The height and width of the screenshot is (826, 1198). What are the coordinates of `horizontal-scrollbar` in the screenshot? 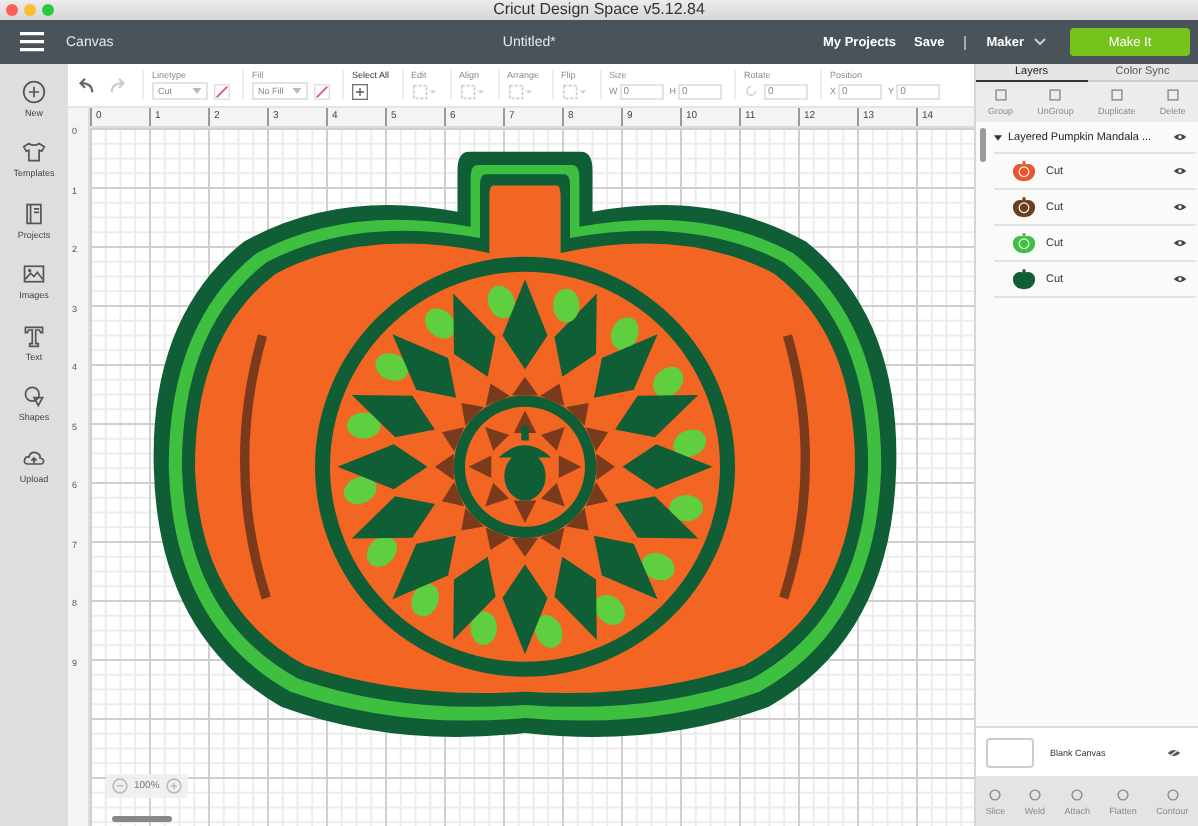 It's located at (142, 819).